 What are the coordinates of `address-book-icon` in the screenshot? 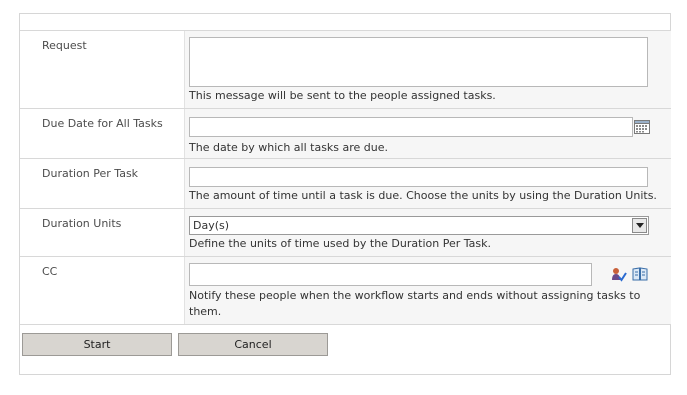 It's located at (640, 274).